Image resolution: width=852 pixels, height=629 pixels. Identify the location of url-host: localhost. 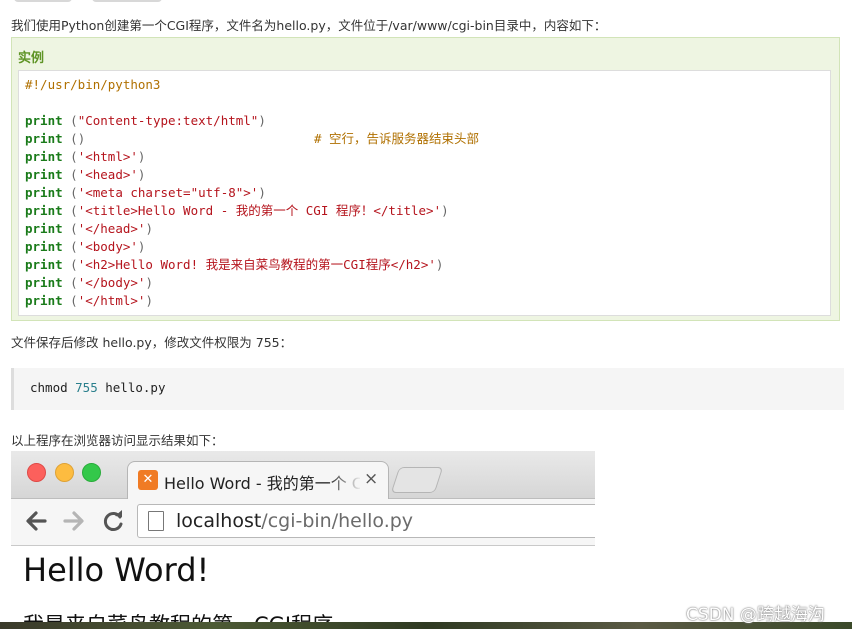
(219, 521).